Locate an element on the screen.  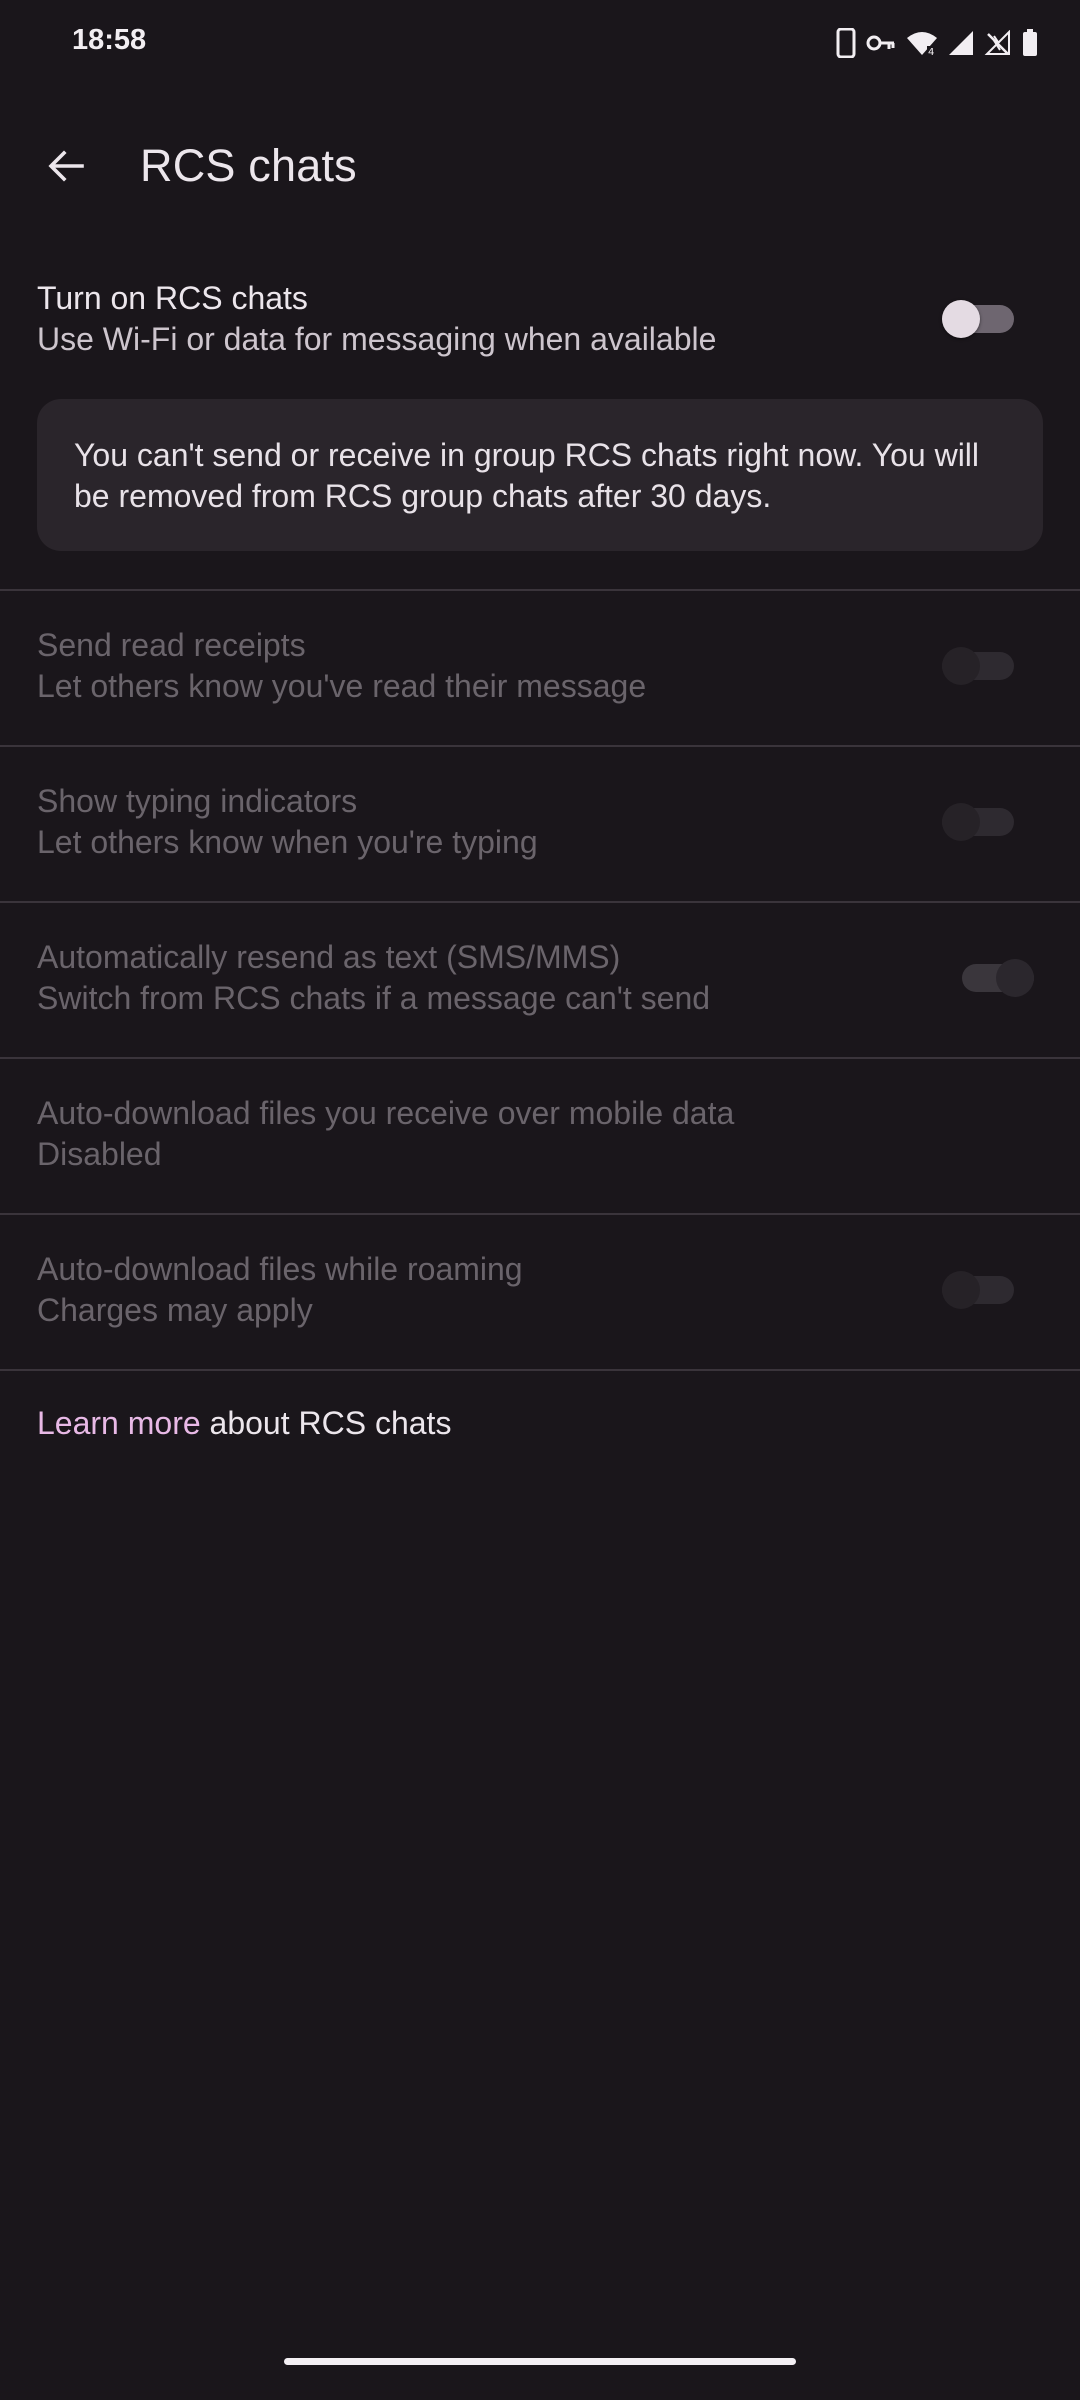
wifi-icon: 4 is located at coordinates (922, 43).